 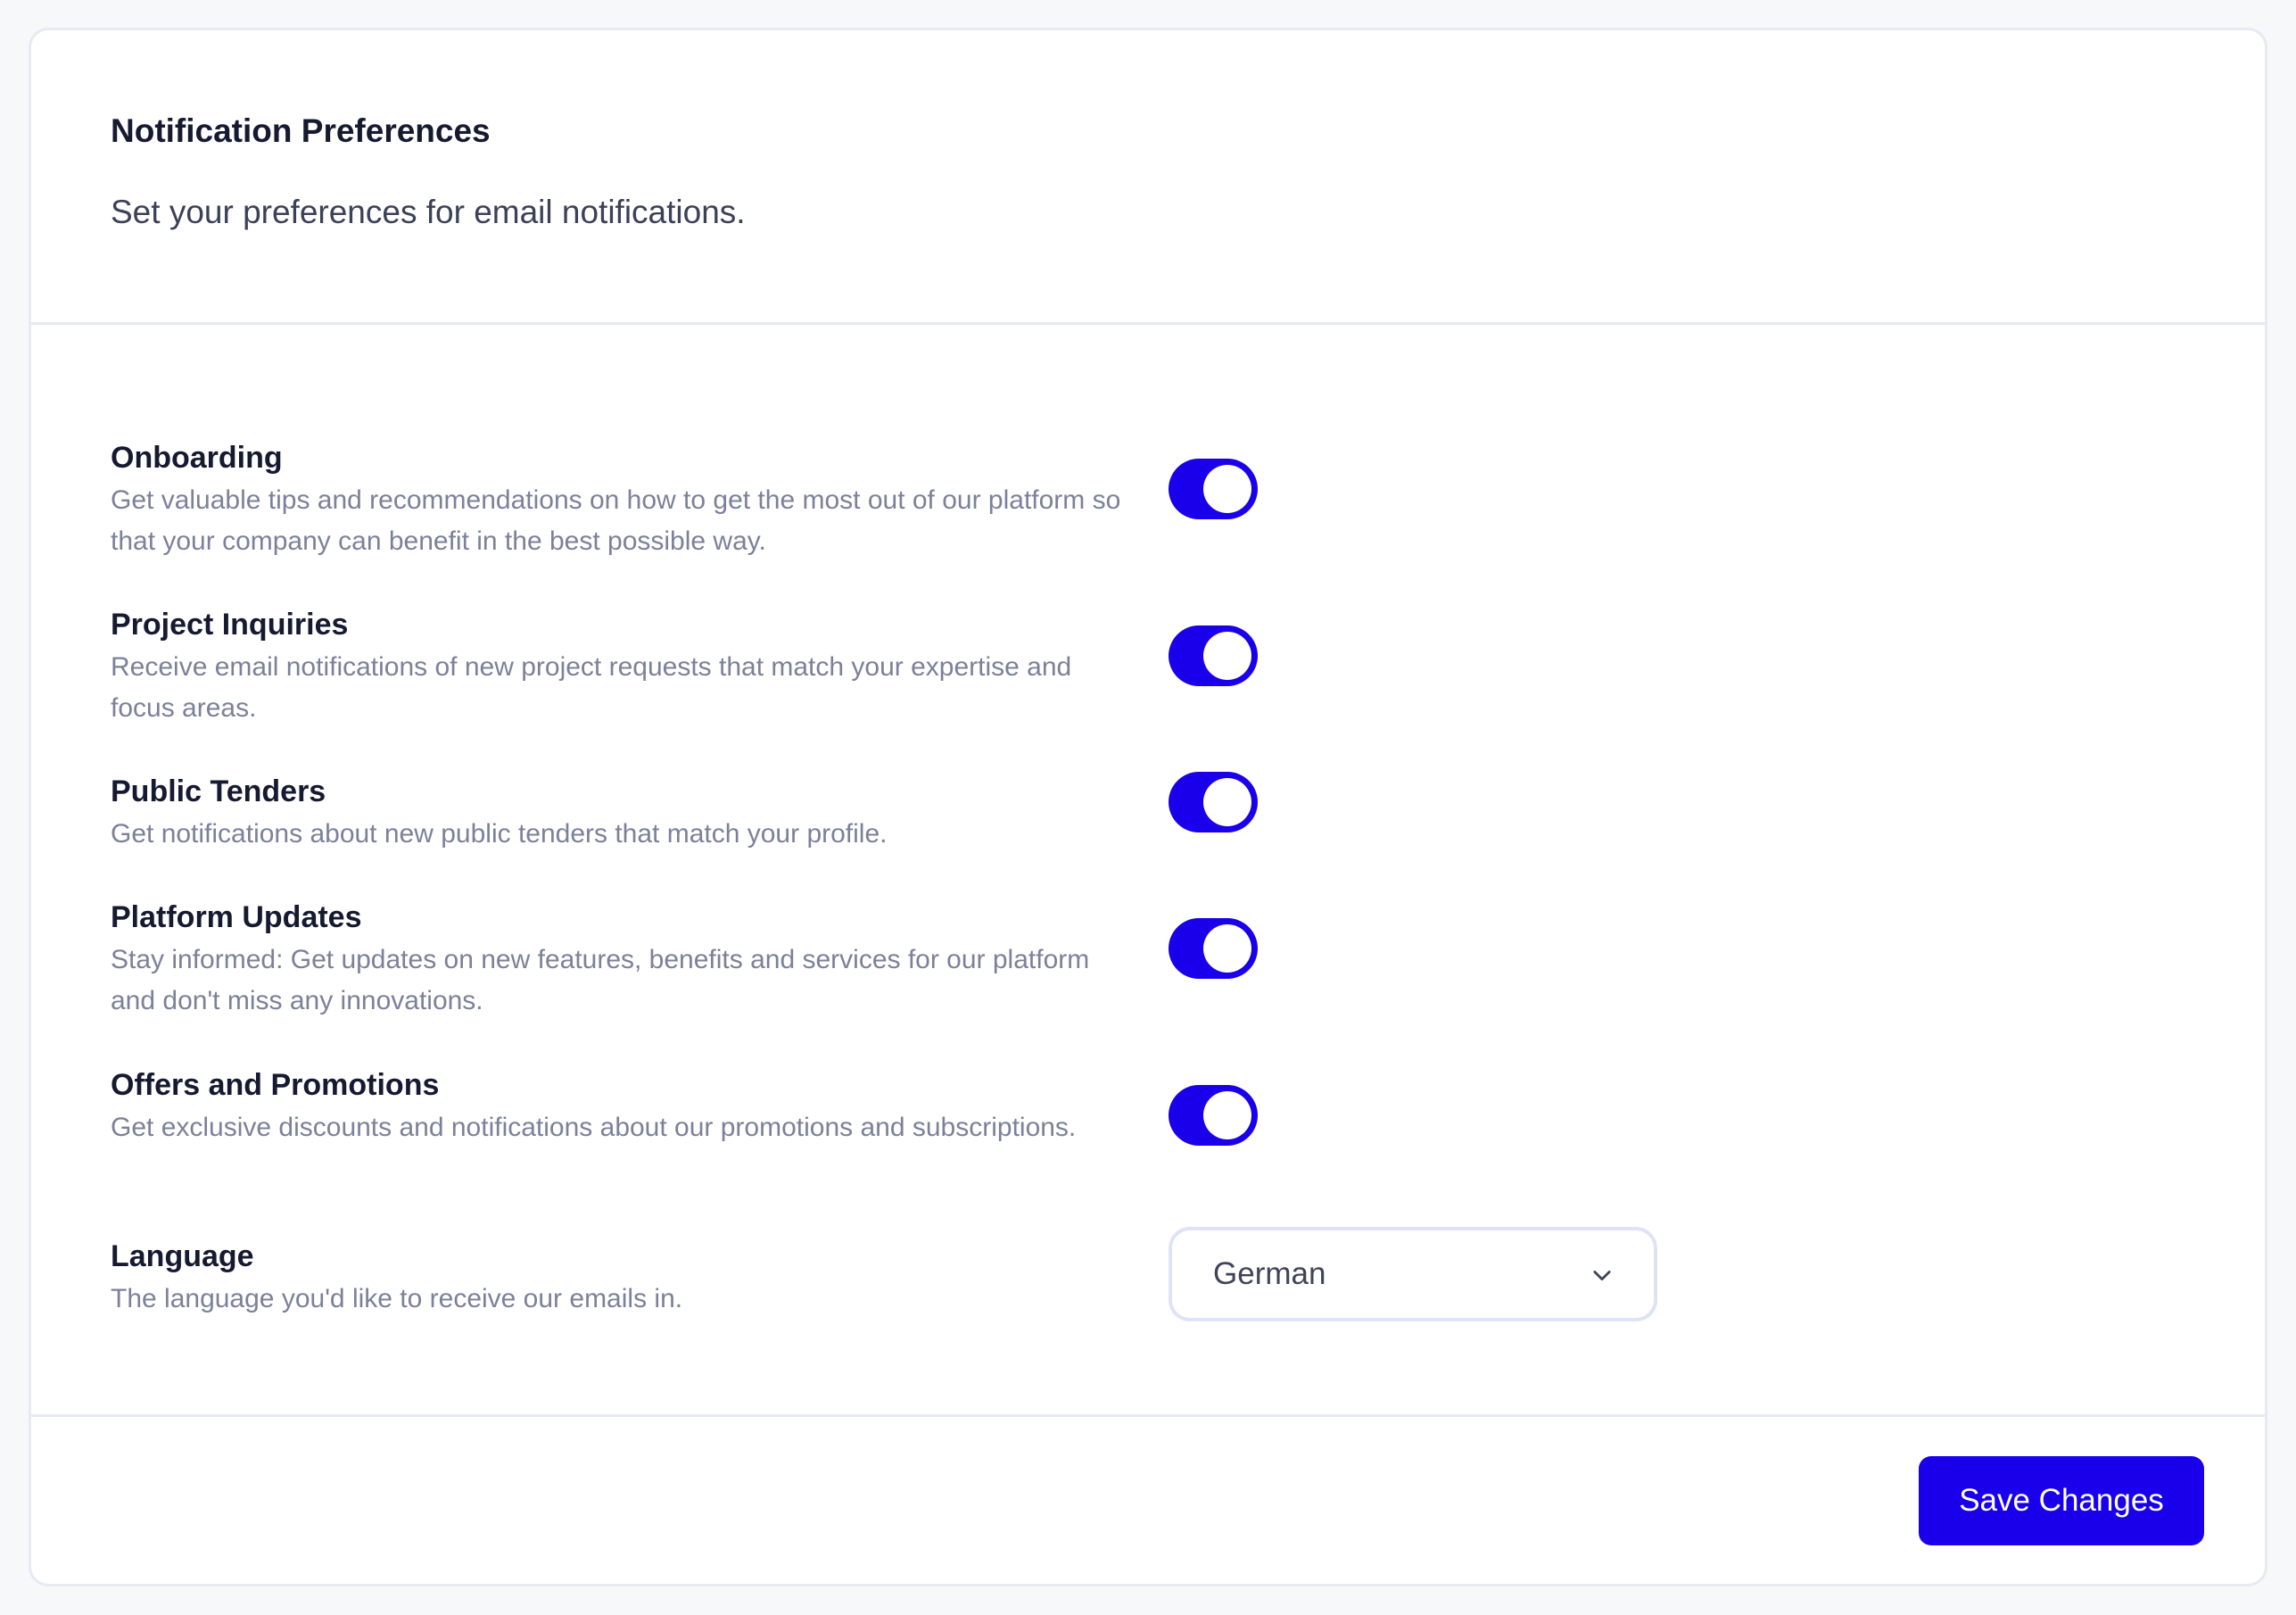 I want to click on card-footer: Save Changes, so click(x=1148, y=1500).